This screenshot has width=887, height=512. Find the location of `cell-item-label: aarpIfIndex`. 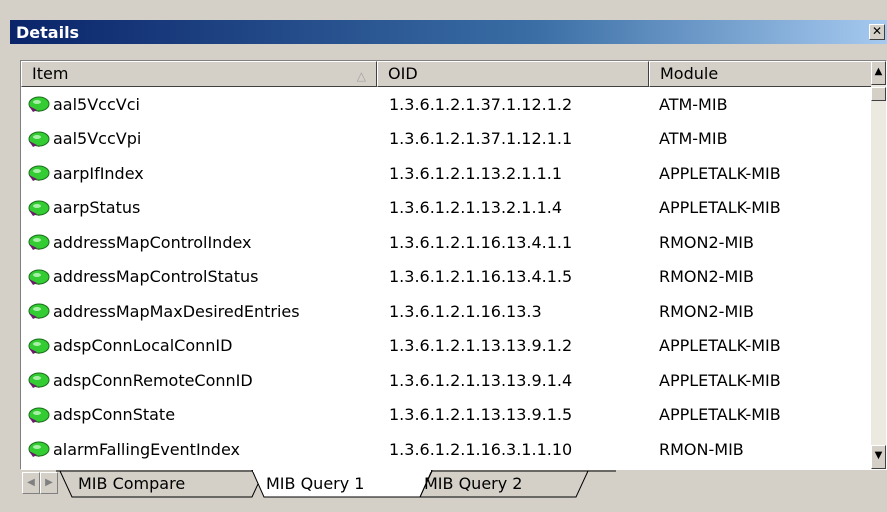

cell-item-label: aarpIfIndex is located at coordinates (98, 173).